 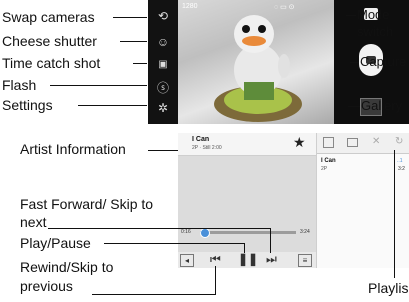 I want to click on playlist-toolbar: ✕ ↻, so click(x=363, y=143).